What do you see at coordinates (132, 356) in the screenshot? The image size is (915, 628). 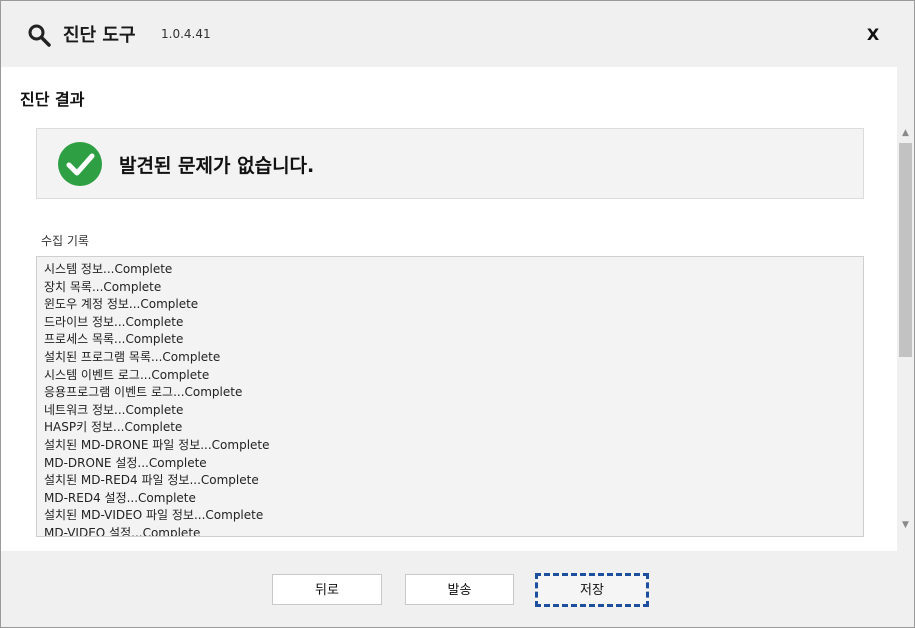 I see `log-line: 설치된 프로그램 목록...Complete` at bounding box center [132, 356].